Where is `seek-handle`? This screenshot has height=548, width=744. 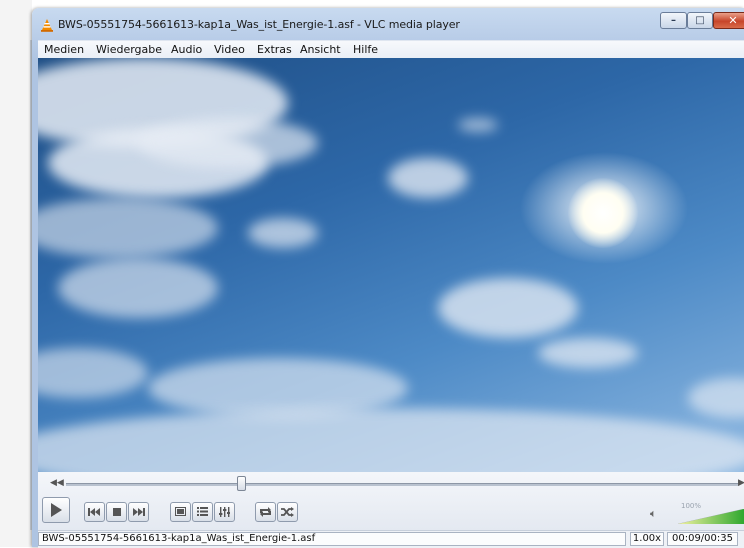 seek-handle is located at coordinates (241, 483).